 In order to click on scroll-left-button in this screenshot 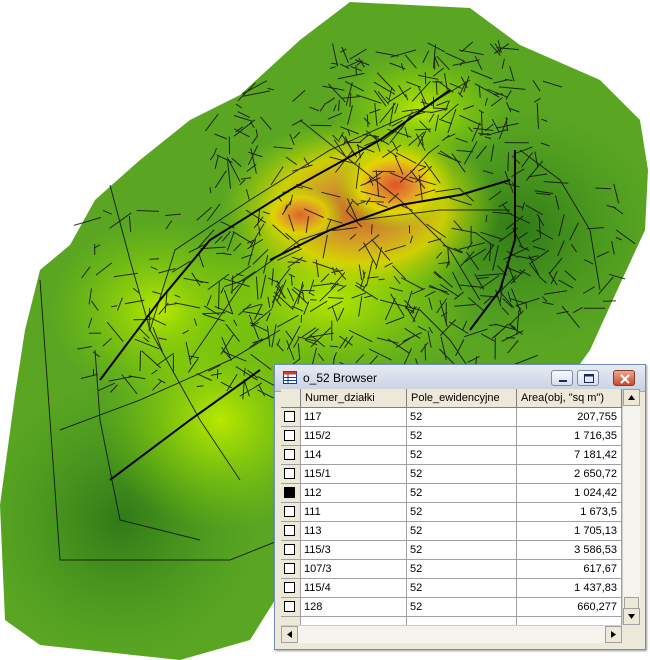, I will do `click(289, 634)`.